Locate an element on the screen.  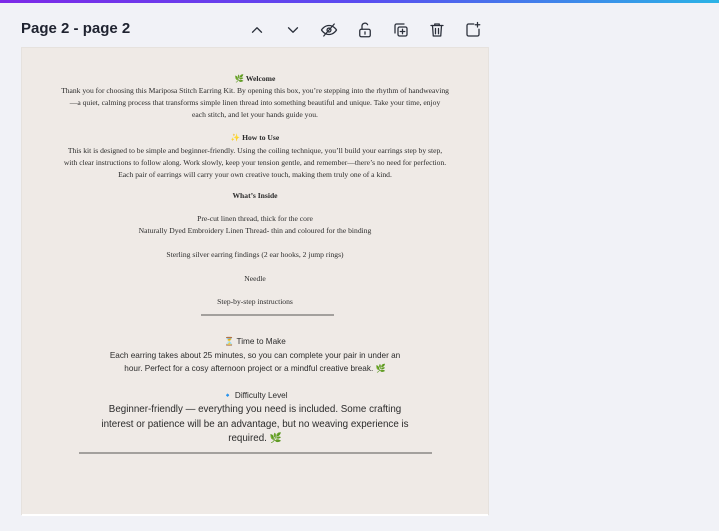
lock-open-icon is located at coordinates (365, 30).